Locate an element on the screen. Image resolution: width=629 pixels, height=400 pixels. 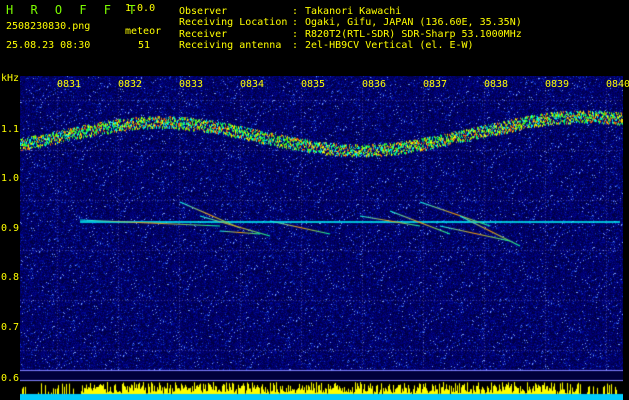
x-tick-0838: 0838 is located at coordinates (496, 84).